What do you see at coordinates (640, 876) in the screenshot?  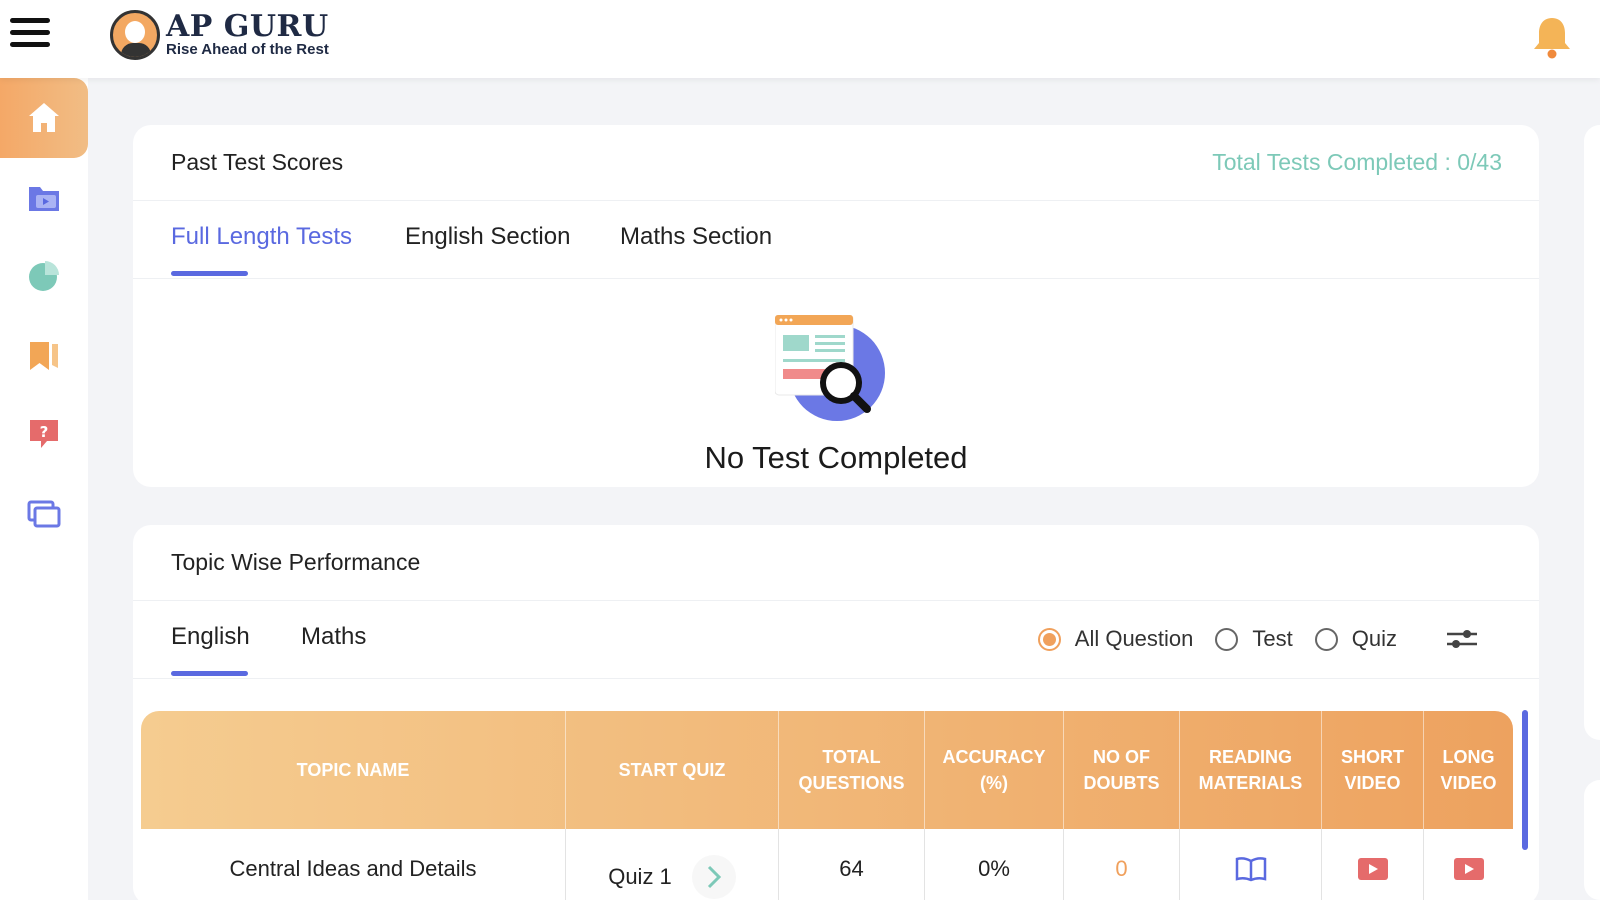 I see `quiz-label: Quiz 1` at bounding box center [640, 876].